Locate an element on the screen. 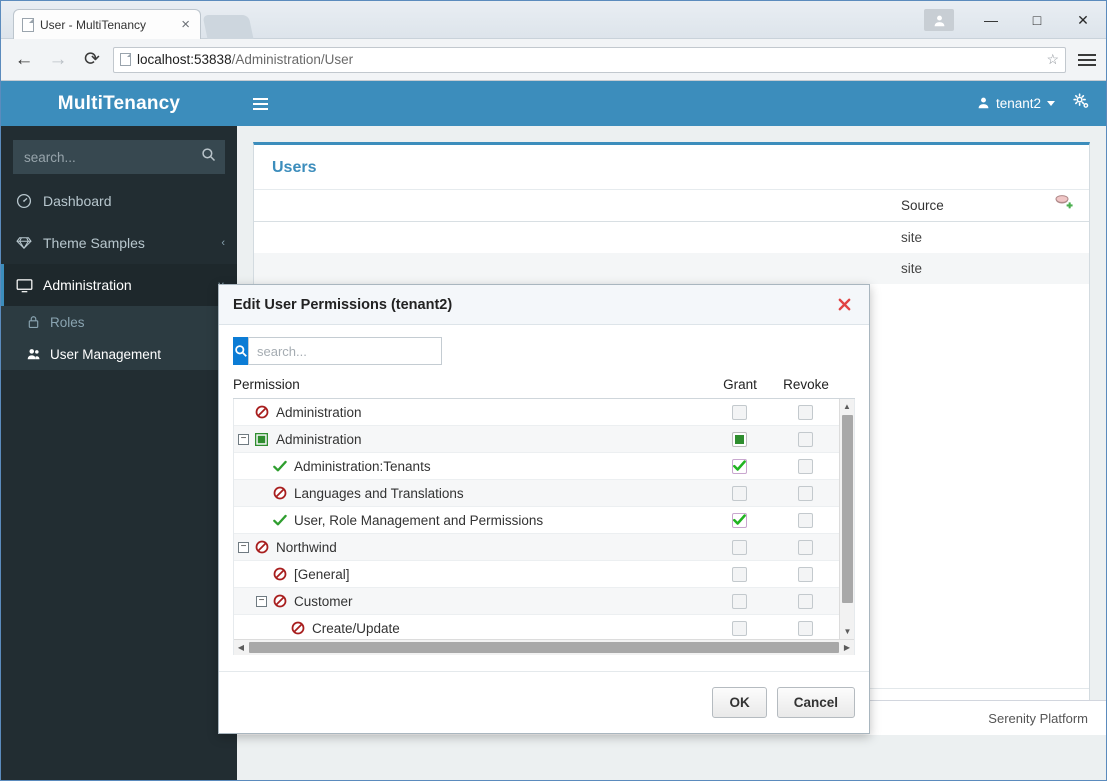  platform-name: Serenity Platform is located at coordinates (1038, 718).